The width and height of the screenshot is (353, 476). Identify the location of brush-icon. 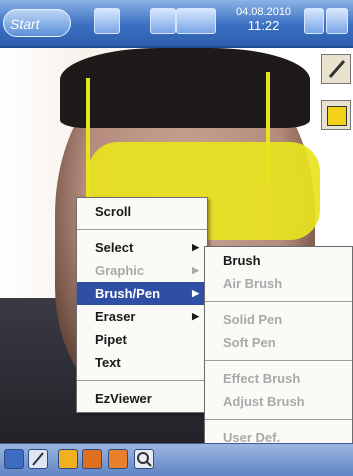
(92, 459).